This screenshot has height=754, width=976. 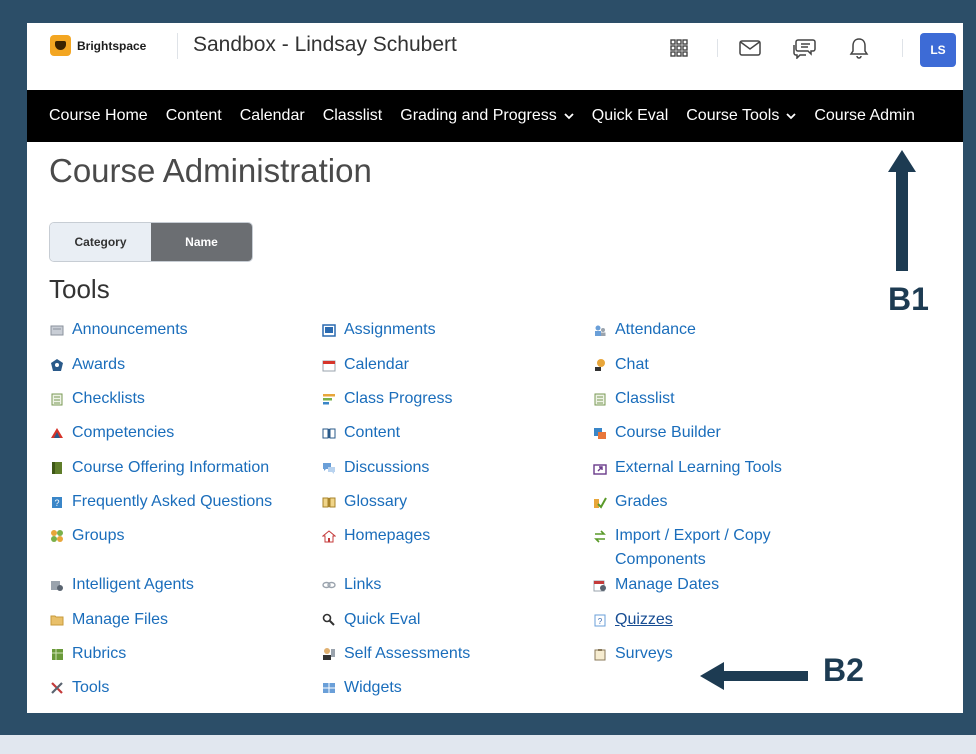 I want to click on view-toggle: Category Name, so click(x=151, y=242).